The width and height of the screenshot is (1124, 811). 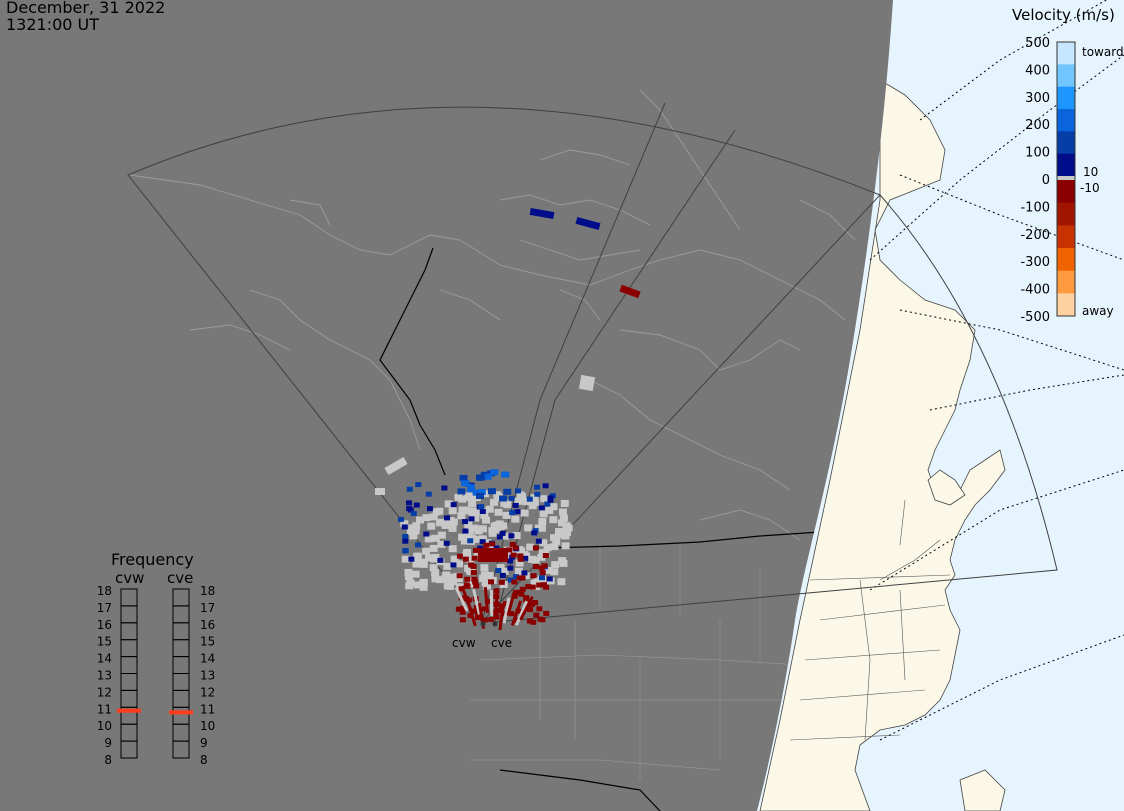 What do you see at coordinates (495, 624) in the screenshot?
I see `radar-site-cve` at bounding box center [495, 624].